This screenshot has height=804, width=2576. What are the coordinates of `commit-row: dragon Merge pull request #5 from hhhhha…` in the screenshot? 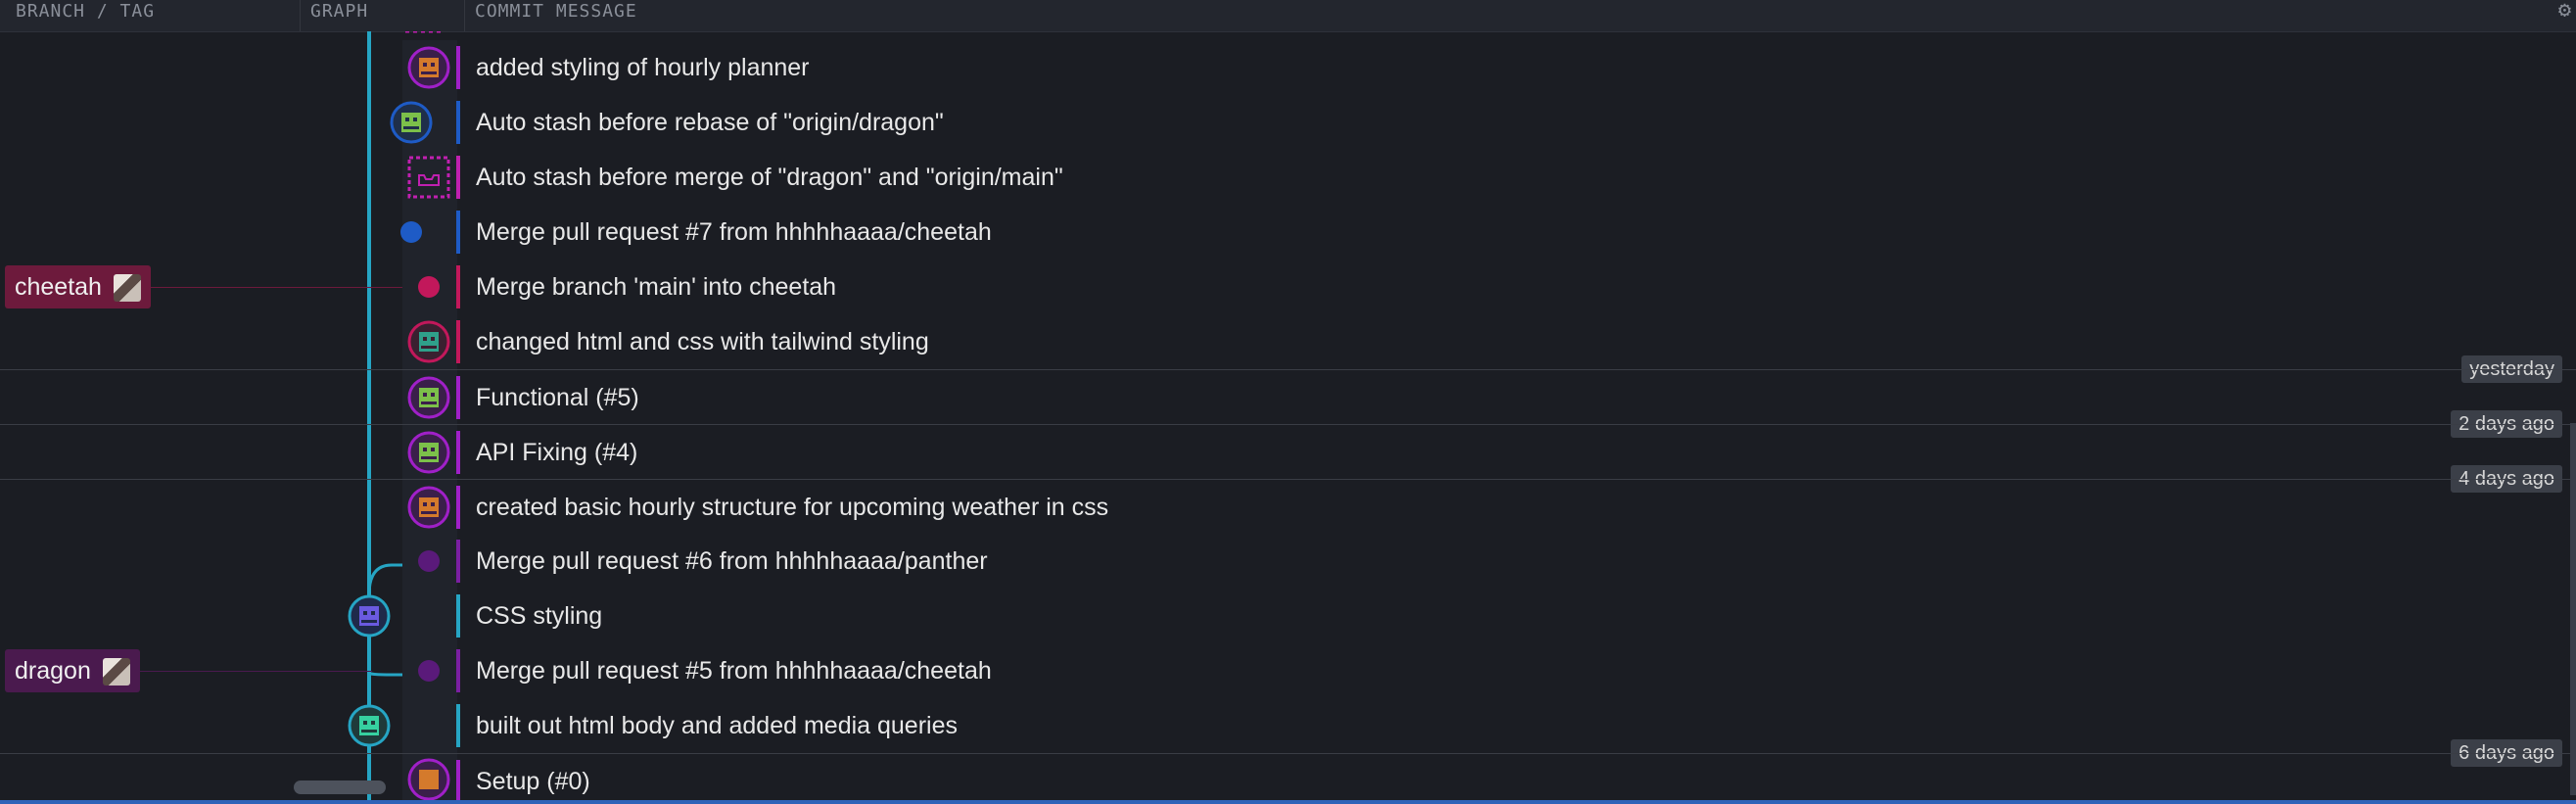 It's located at (1288, 670).